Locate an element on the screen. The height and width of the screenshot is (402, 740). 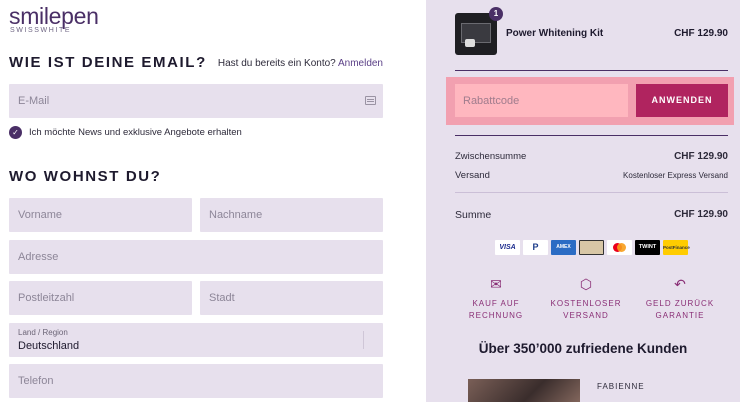
postfinance-card-icon is located at coordinates (591, 247).